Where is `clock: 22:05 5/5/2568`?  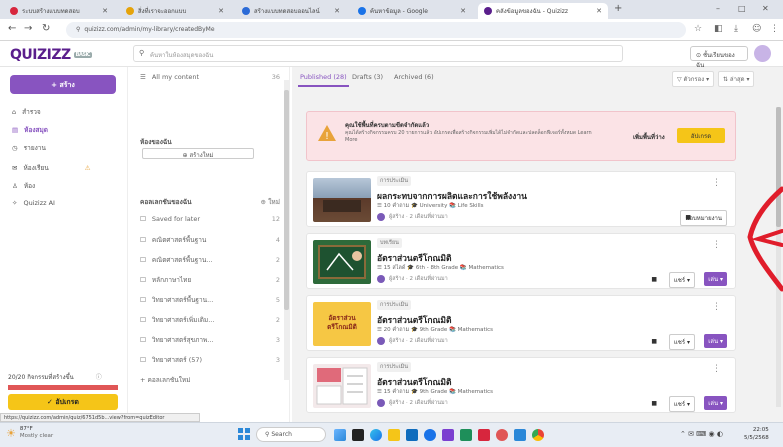 clock: 22:05 5/5/2568 is located at coordinates (756, 434).